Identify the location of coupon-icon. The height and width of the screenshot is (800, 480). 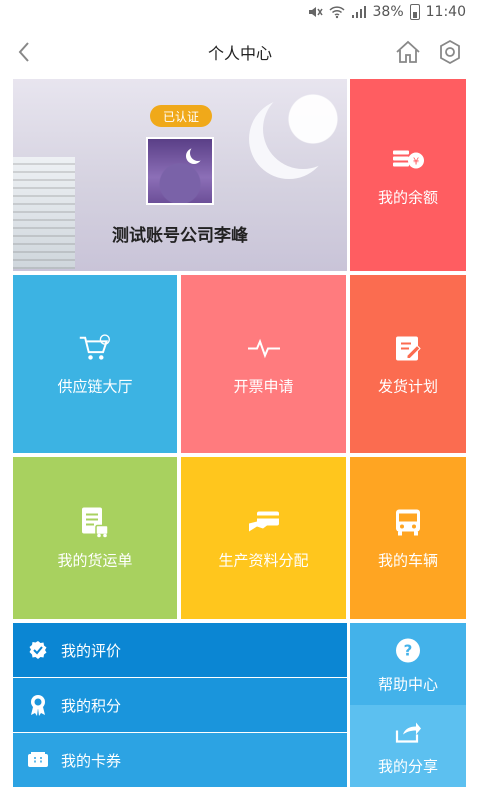
(38, 760).